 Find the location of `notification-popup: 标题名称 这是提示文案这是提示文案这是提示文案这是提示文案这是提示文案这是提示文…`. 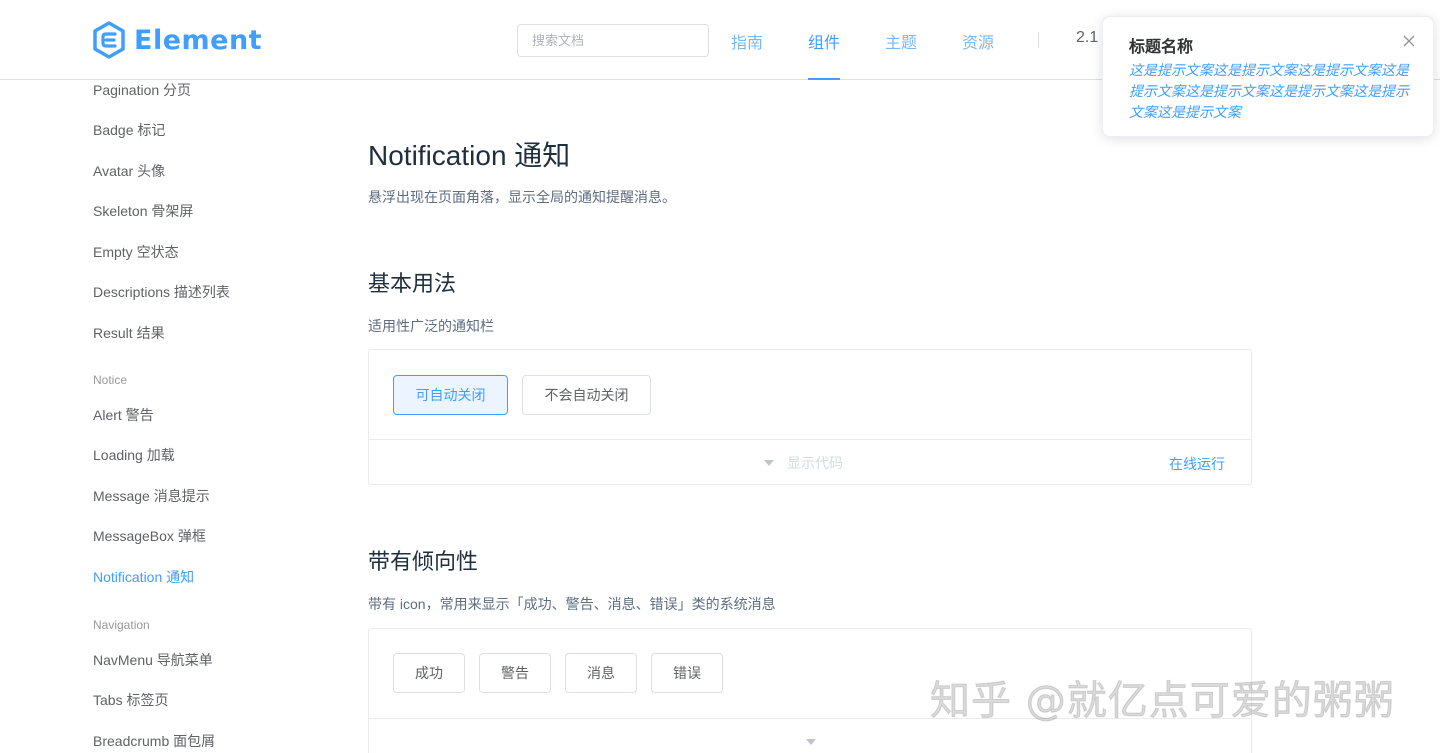

notification-popup: 标题名称 这是提示文案这是提示文案这是提示文案这是提示文案这是提示文案这是提示文… is located at coordinates (1268, 76).